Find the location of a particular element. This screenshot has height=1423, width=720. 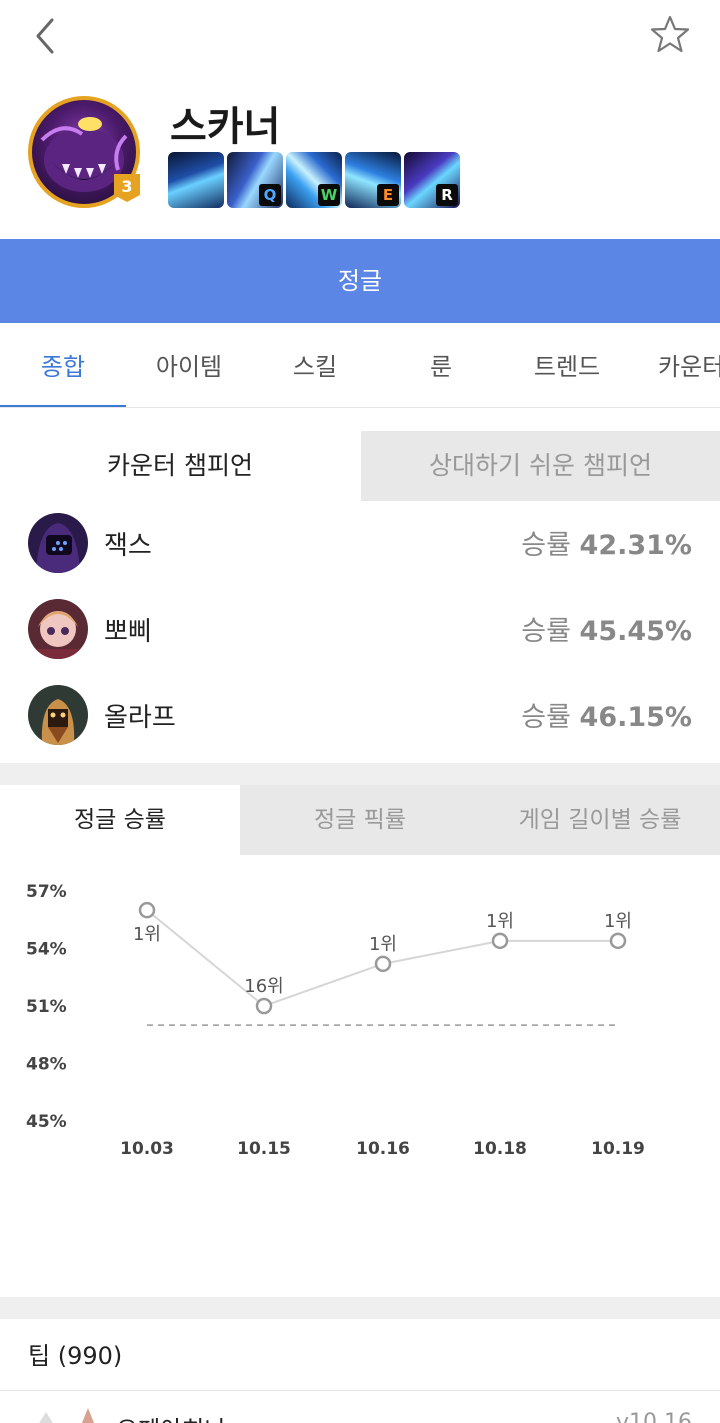

counter-winrate: 승률 42.31% is located at coordinates (606, 545).